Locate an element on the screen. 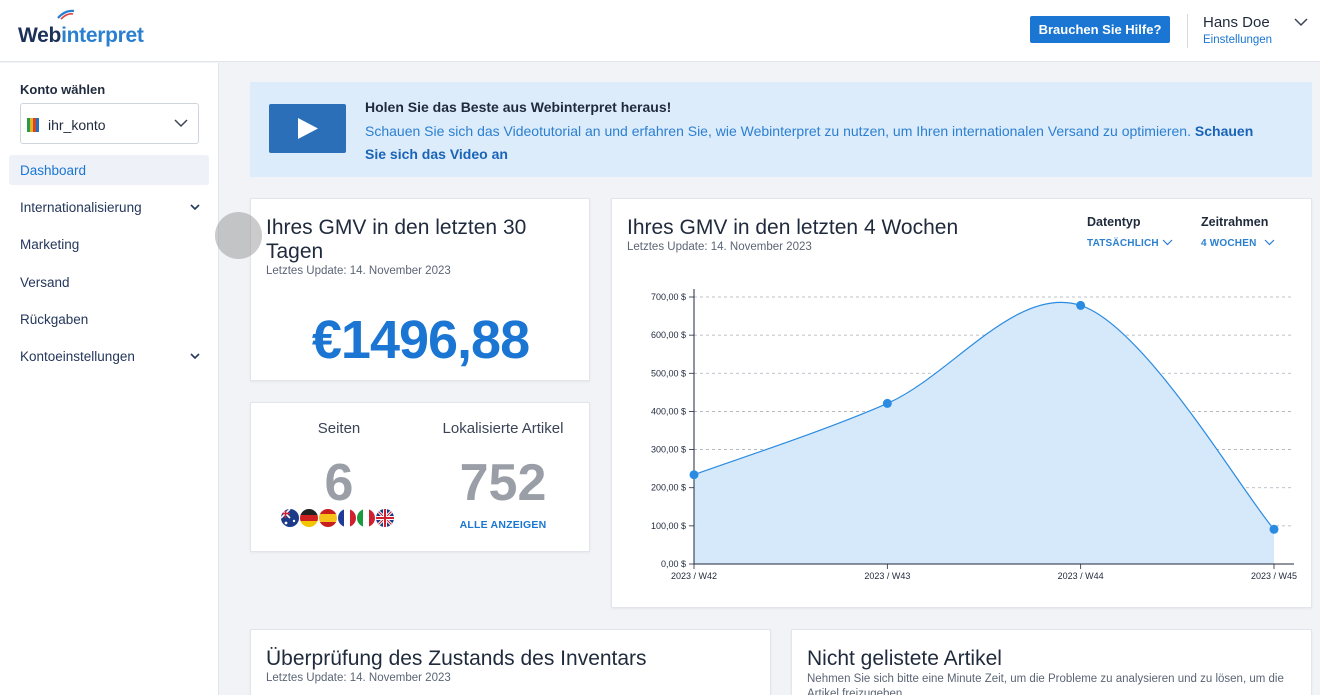 The height and width of the screenshot is (695, 1320). y-tick-label: 500,00 $ is located at coordinates (668, 373).